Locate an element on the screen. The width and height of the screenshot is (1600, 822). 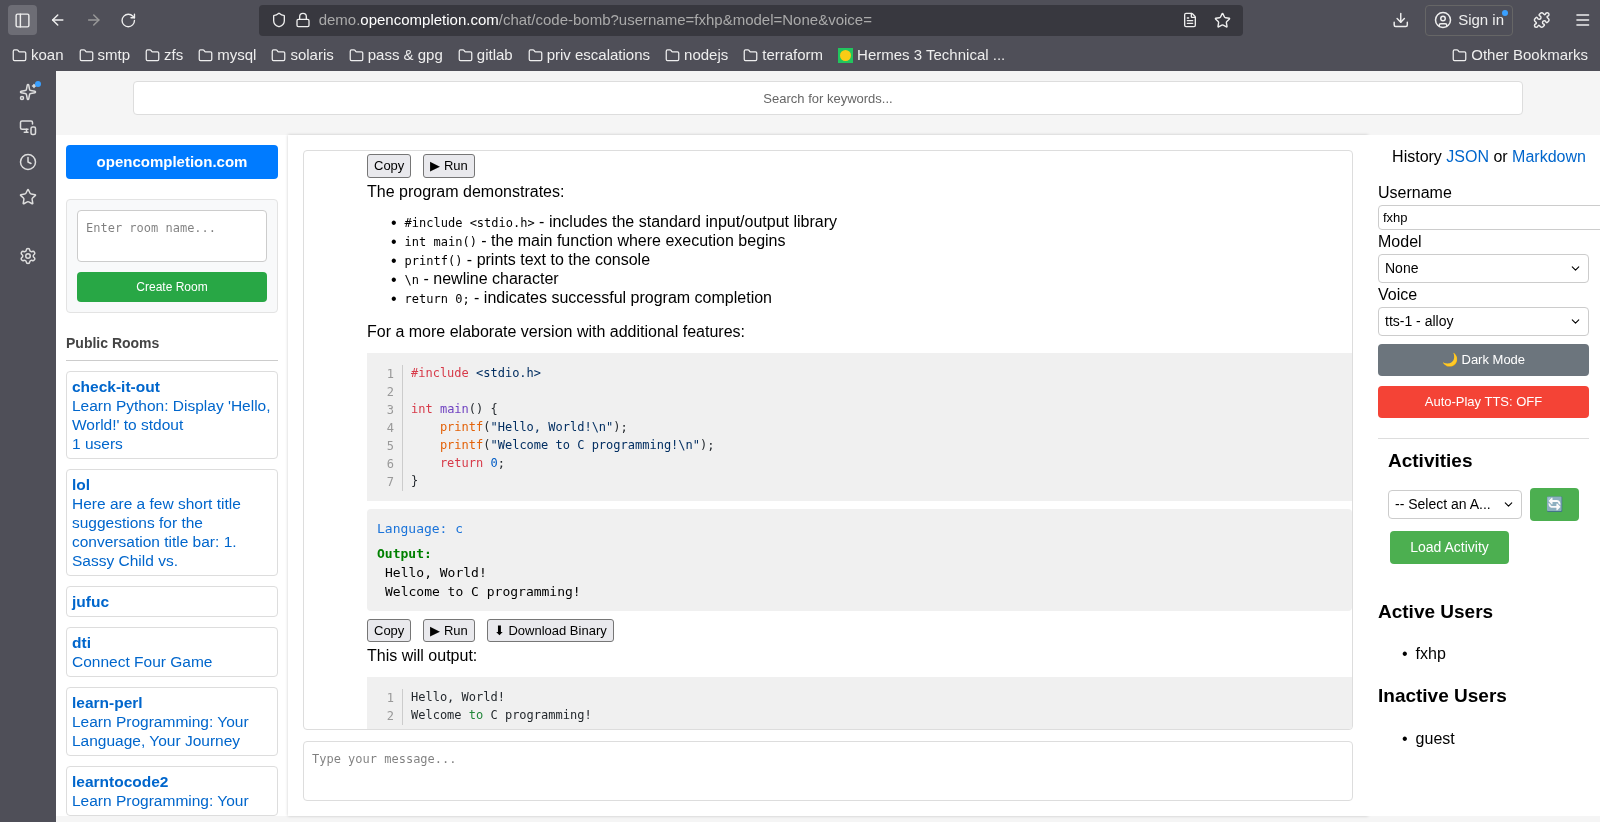
room-description: Learn Programming: Your is located at coordinates (161, 800).